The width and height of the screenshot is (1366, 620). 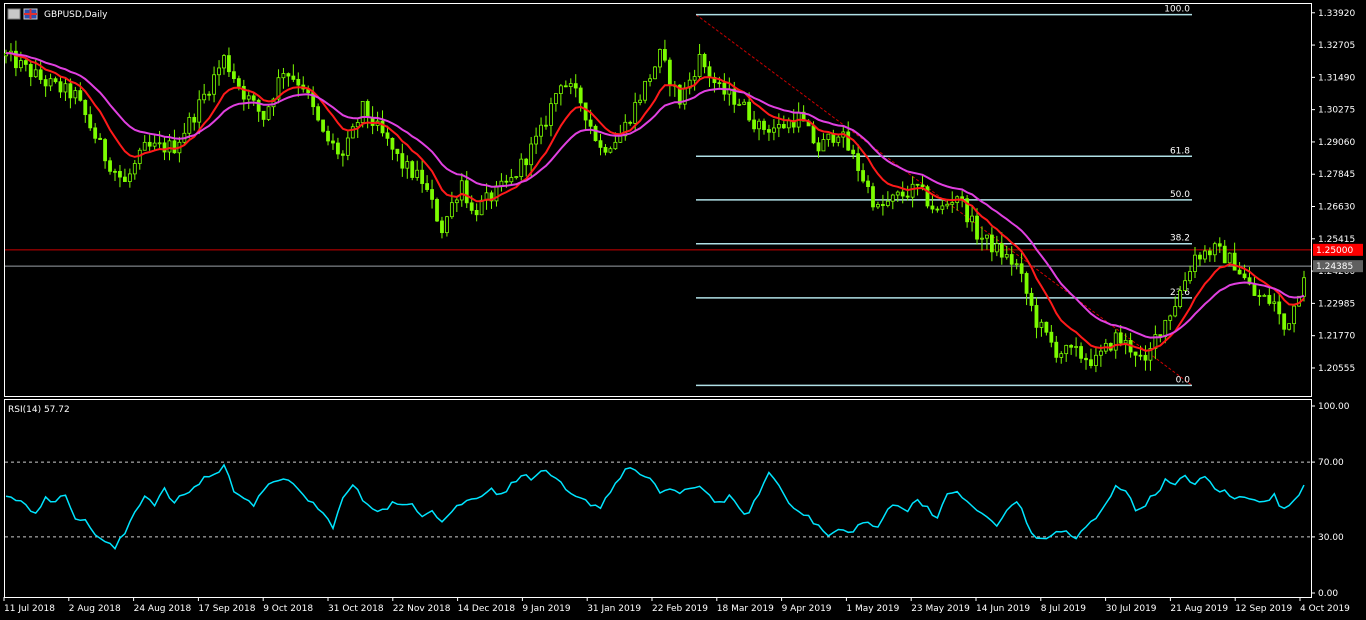 What do you see at coordinates (658, 258) in the screenshot?
I see `horizontal-level-line` at bounding box center [658, 258].